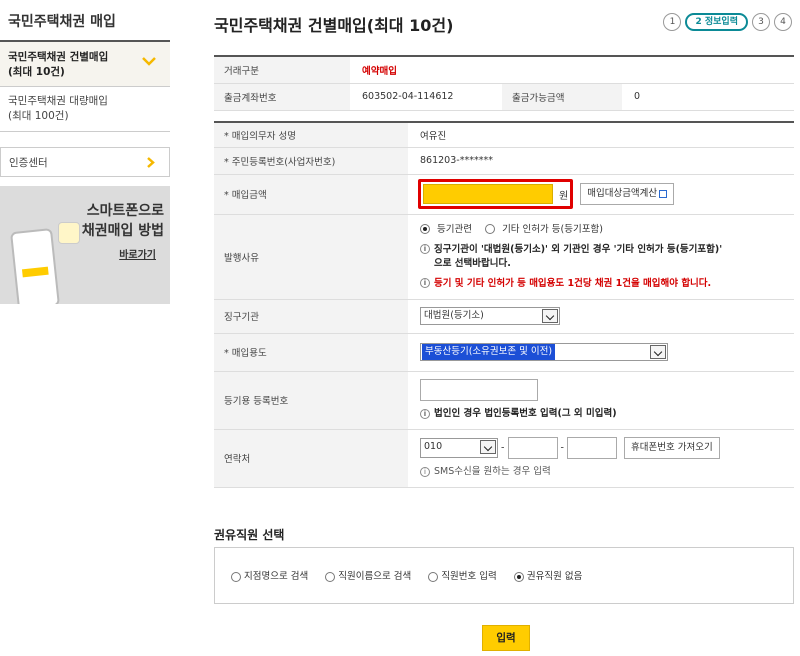  Describe the element at coordinates (572, 70) in the screenshot. I see `trade-type-value: 예약매입` at that location.